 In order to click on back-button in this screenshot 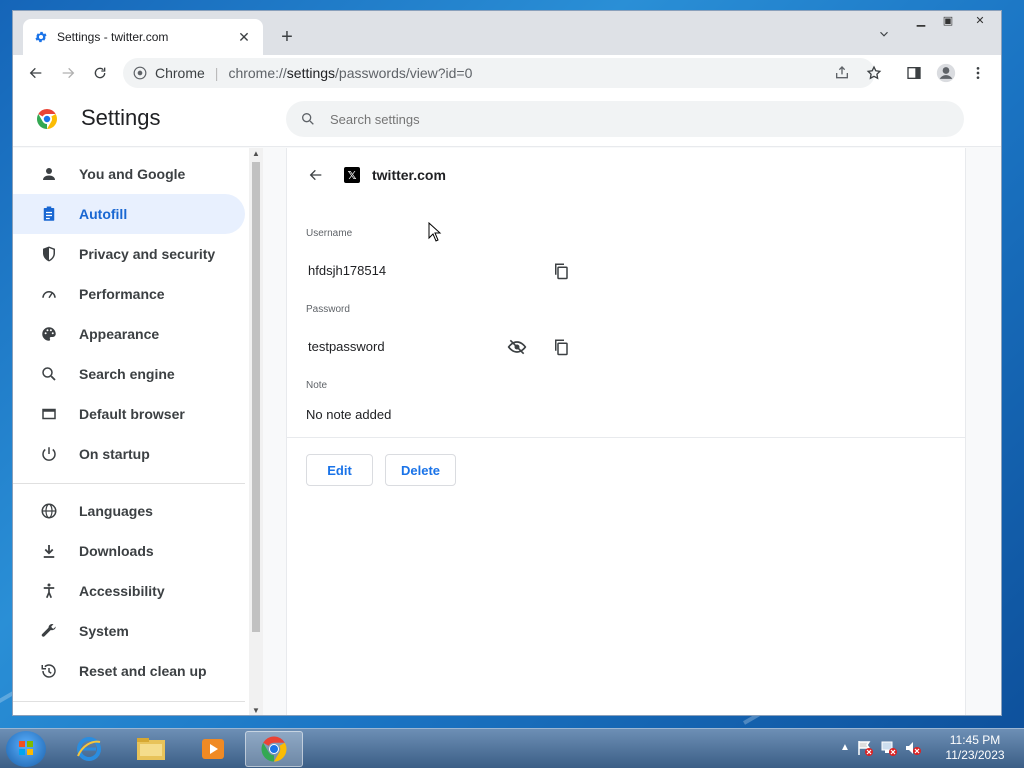, I will do `click(36, 73)`.